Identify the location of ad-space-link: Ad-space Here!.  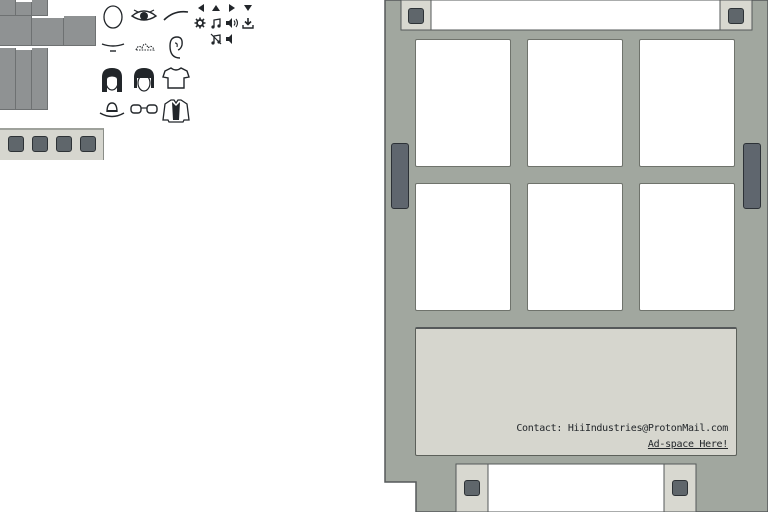
(688, 444).